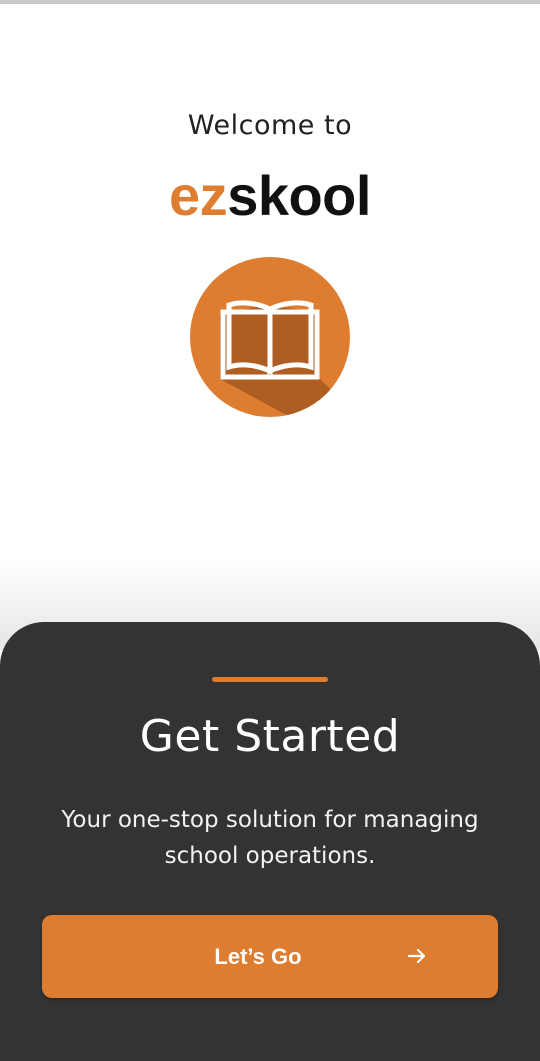 This screenshot has width=540, height=1061. What do you see at coordinates (270, 956) in the screenshot?
I see `lets-go-button: Let’s Go` at bounding box center [270, 956].